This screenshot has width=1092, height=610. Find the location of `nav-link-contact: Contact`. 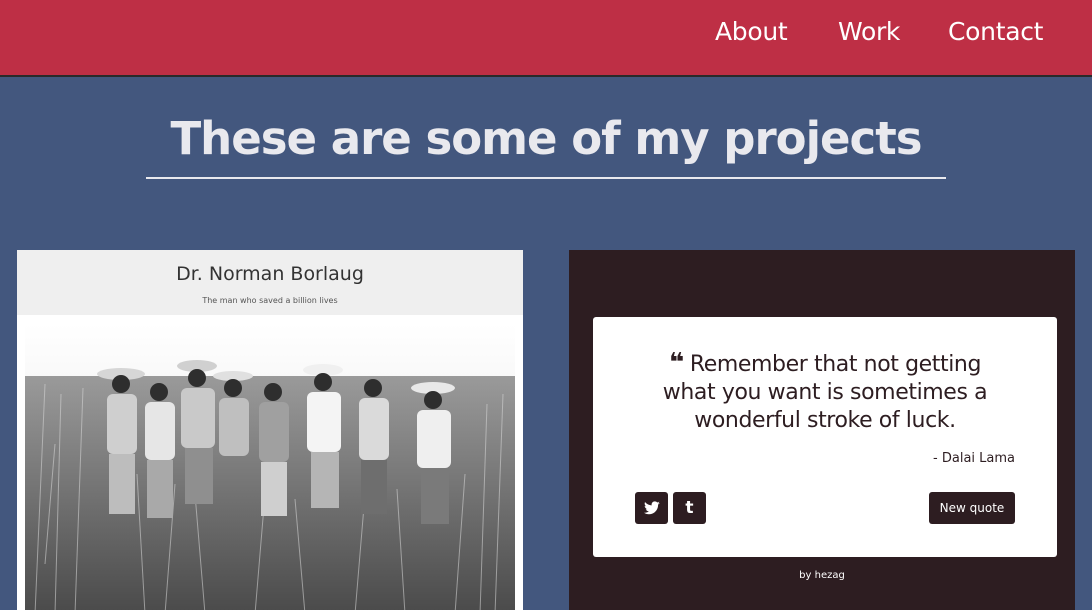

nav-link-contact: Contact is located at coordinates (995, 31).